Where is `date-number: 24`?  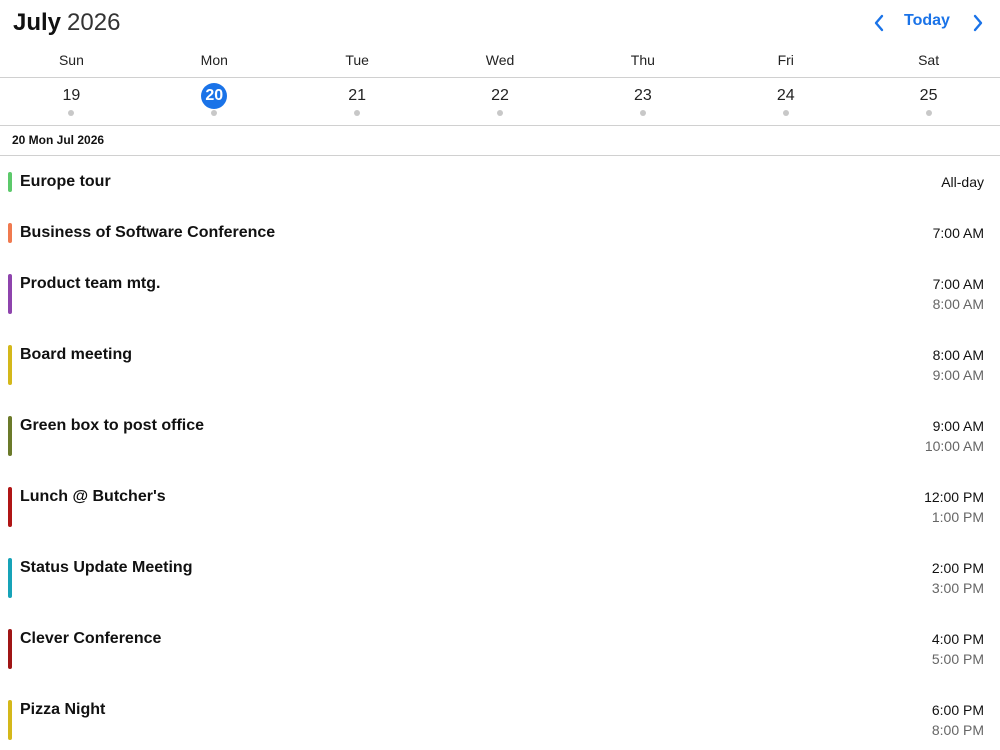 date-number: 24 is located at coordinates (785, 95).